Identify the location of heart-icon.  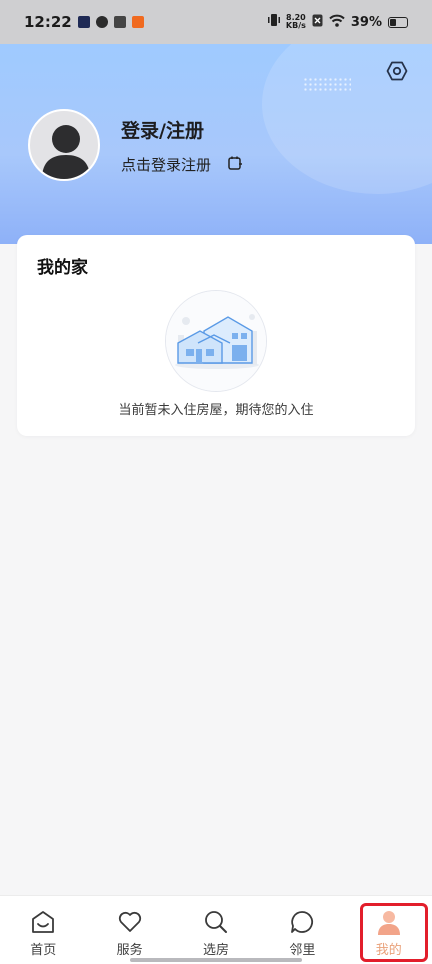
(130, 922).